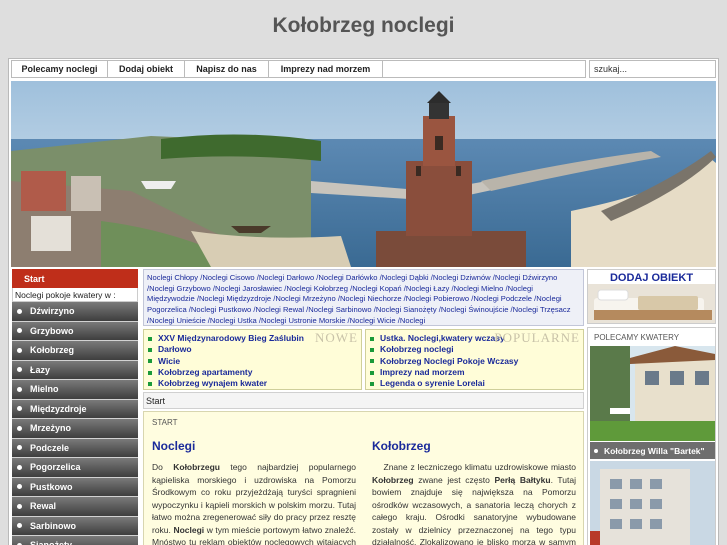 Image resolution: width=727 pixels, height=545 pixels. What do you see at coordinates (233, 320) in the screenshot?
I see `location-link: Noclegi Ustka` at bounding box center [233, 320].